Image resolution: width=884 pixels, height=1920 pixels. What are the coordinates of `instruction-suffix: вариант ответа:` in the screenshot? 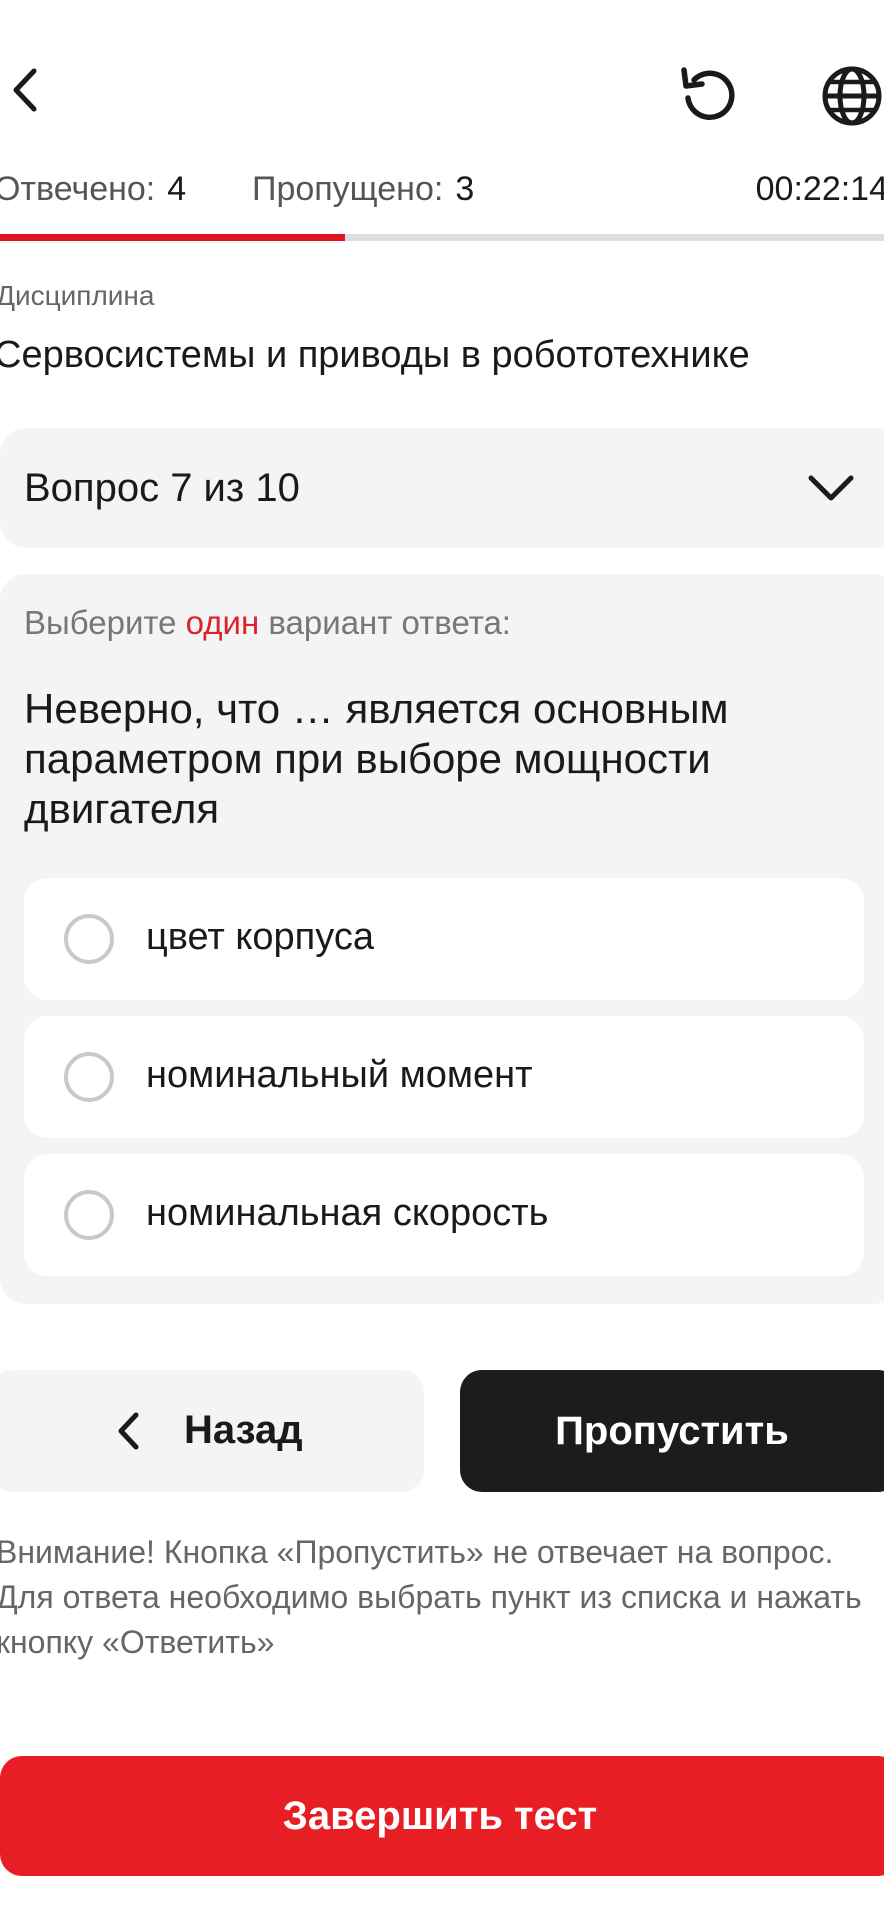 It's located at (389, 622).